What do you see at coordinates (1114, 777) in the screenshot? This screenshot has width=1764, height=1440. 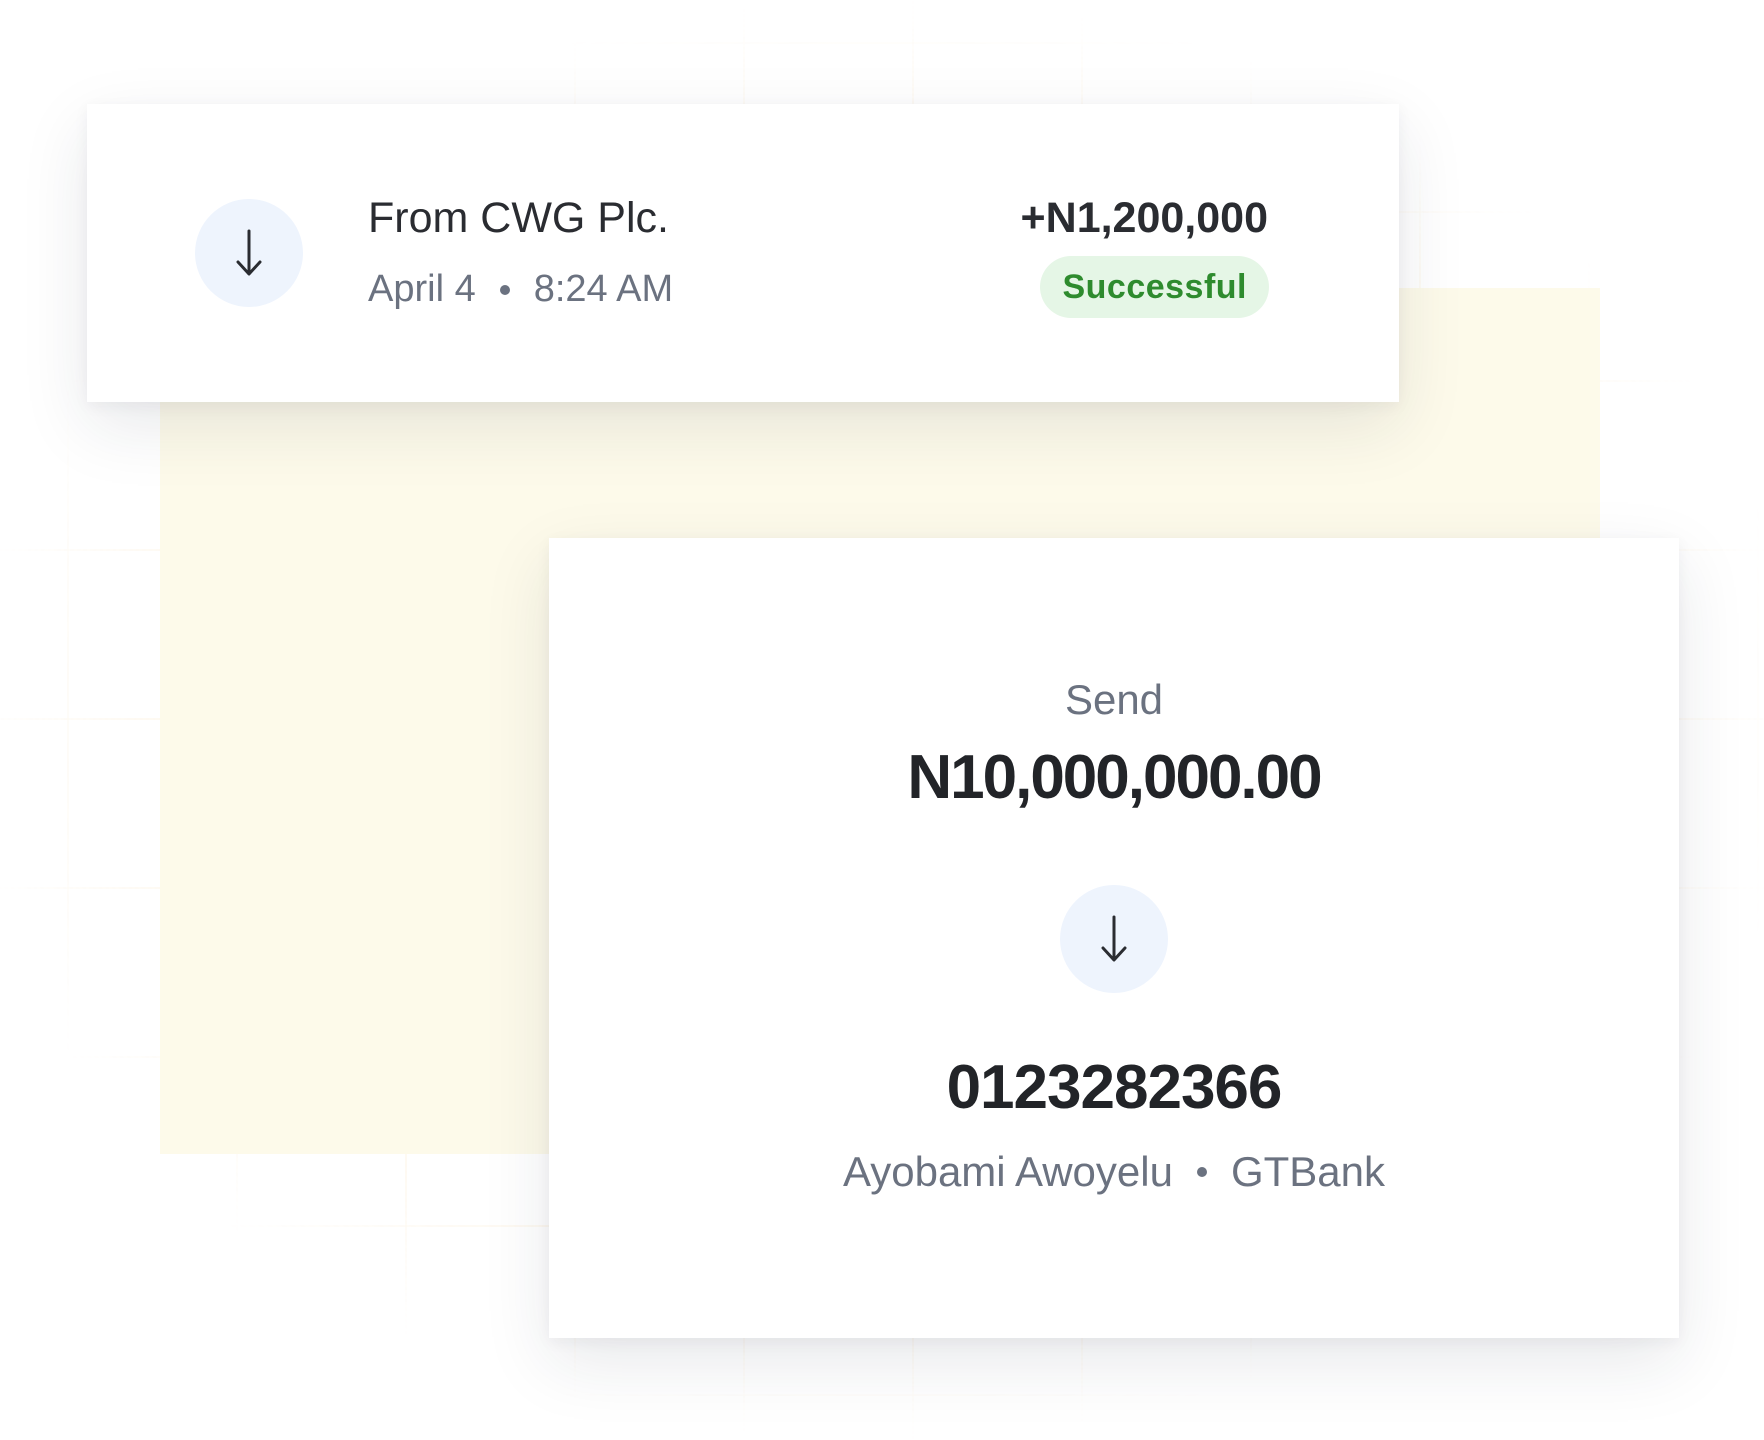 I see `send-amount: N10,000,000.00` at bounding box center [1114, 777].